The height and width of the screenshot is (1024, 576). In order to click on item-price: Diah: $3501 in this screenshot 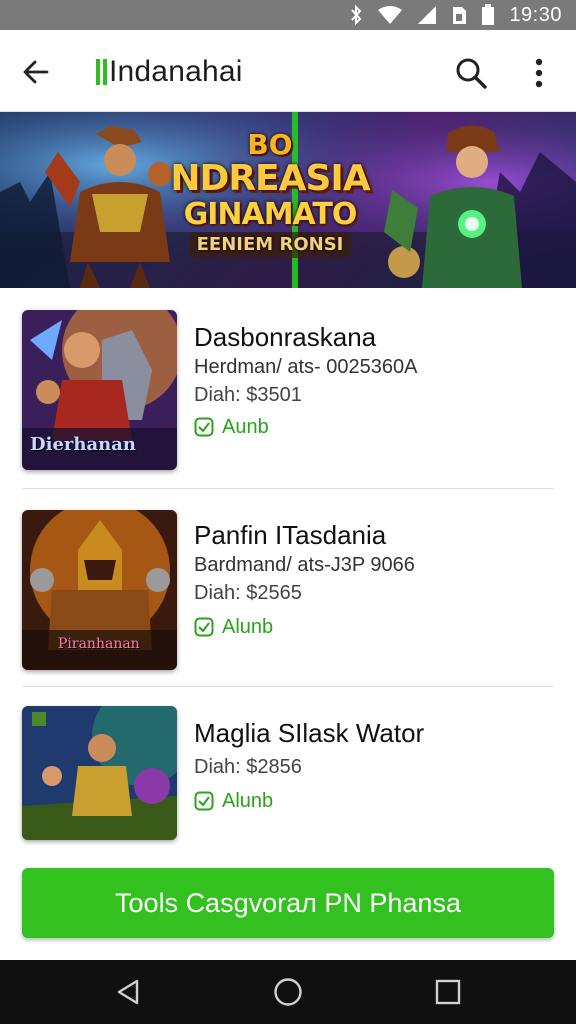, I will do `click(248, 395)`.